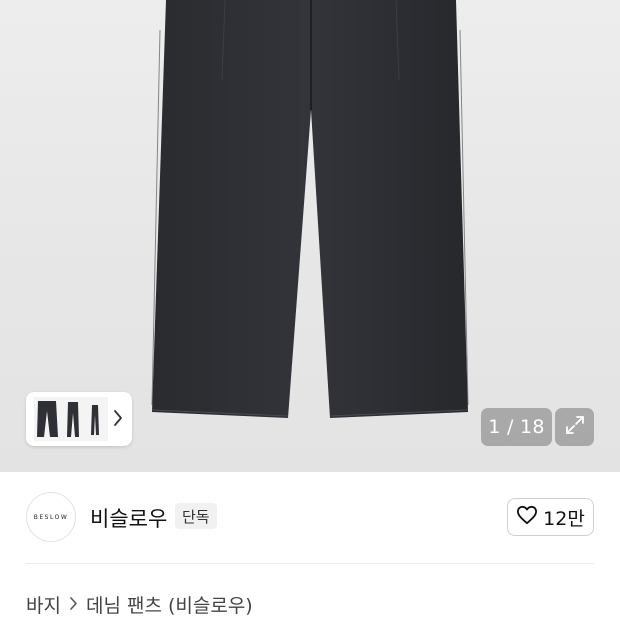  What do you see at coordinates (516, 427) in the screenshot?
I see `image-counter: 1 / 18` at bounding box center [516, 427].